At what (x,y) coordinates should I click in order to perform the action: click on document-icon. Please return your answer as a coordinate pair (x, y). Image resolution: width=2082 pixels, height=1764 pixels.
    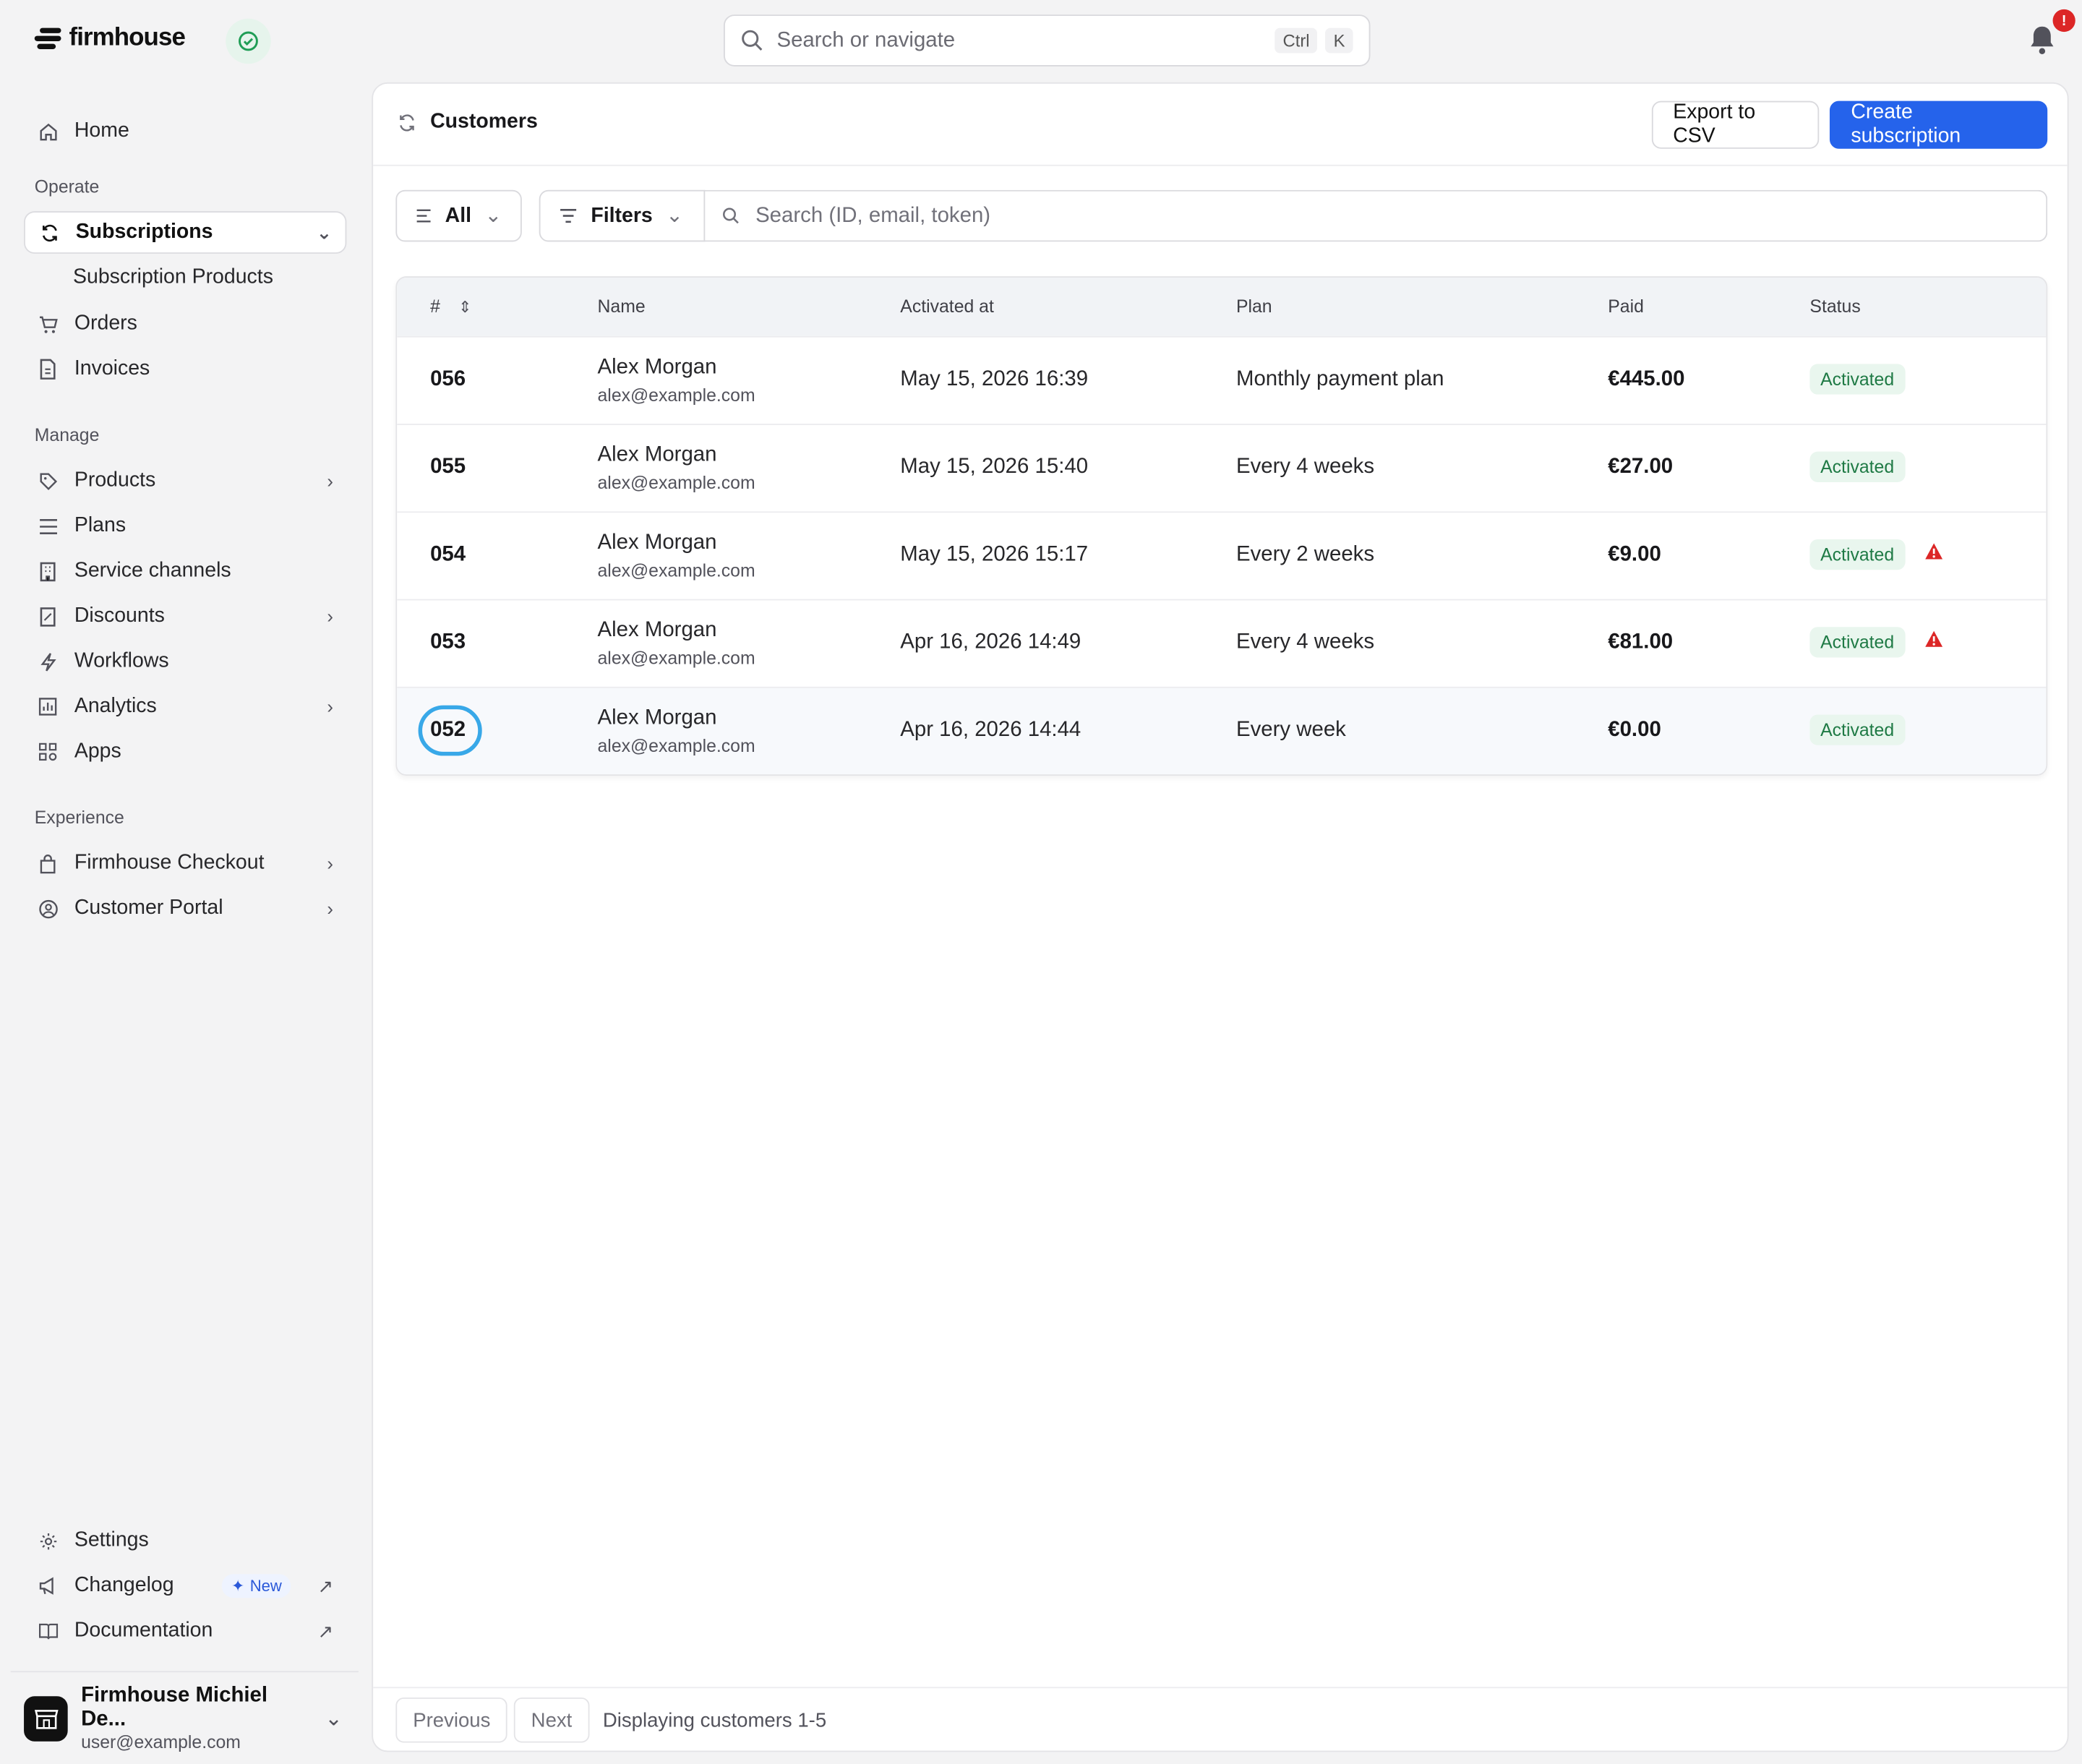
    Looking at the image, I should click on (47, 369).